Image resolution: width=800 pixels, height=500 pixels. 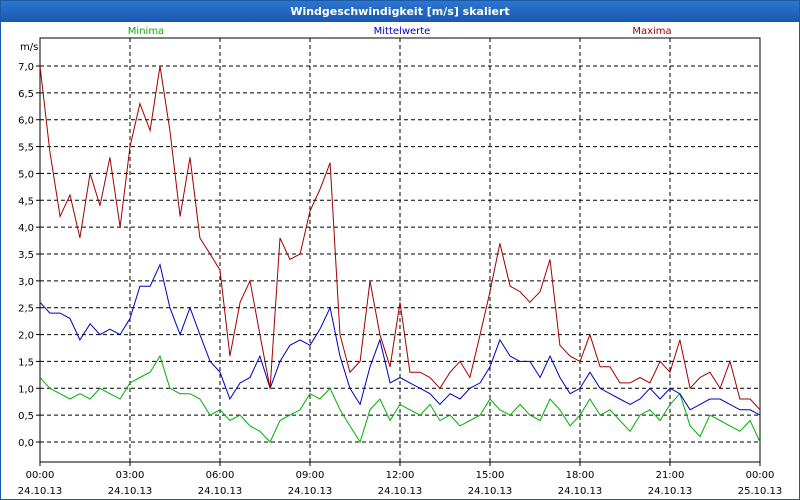 I want to click on x-tick-time: 21:00, so click(x=670, y=475).